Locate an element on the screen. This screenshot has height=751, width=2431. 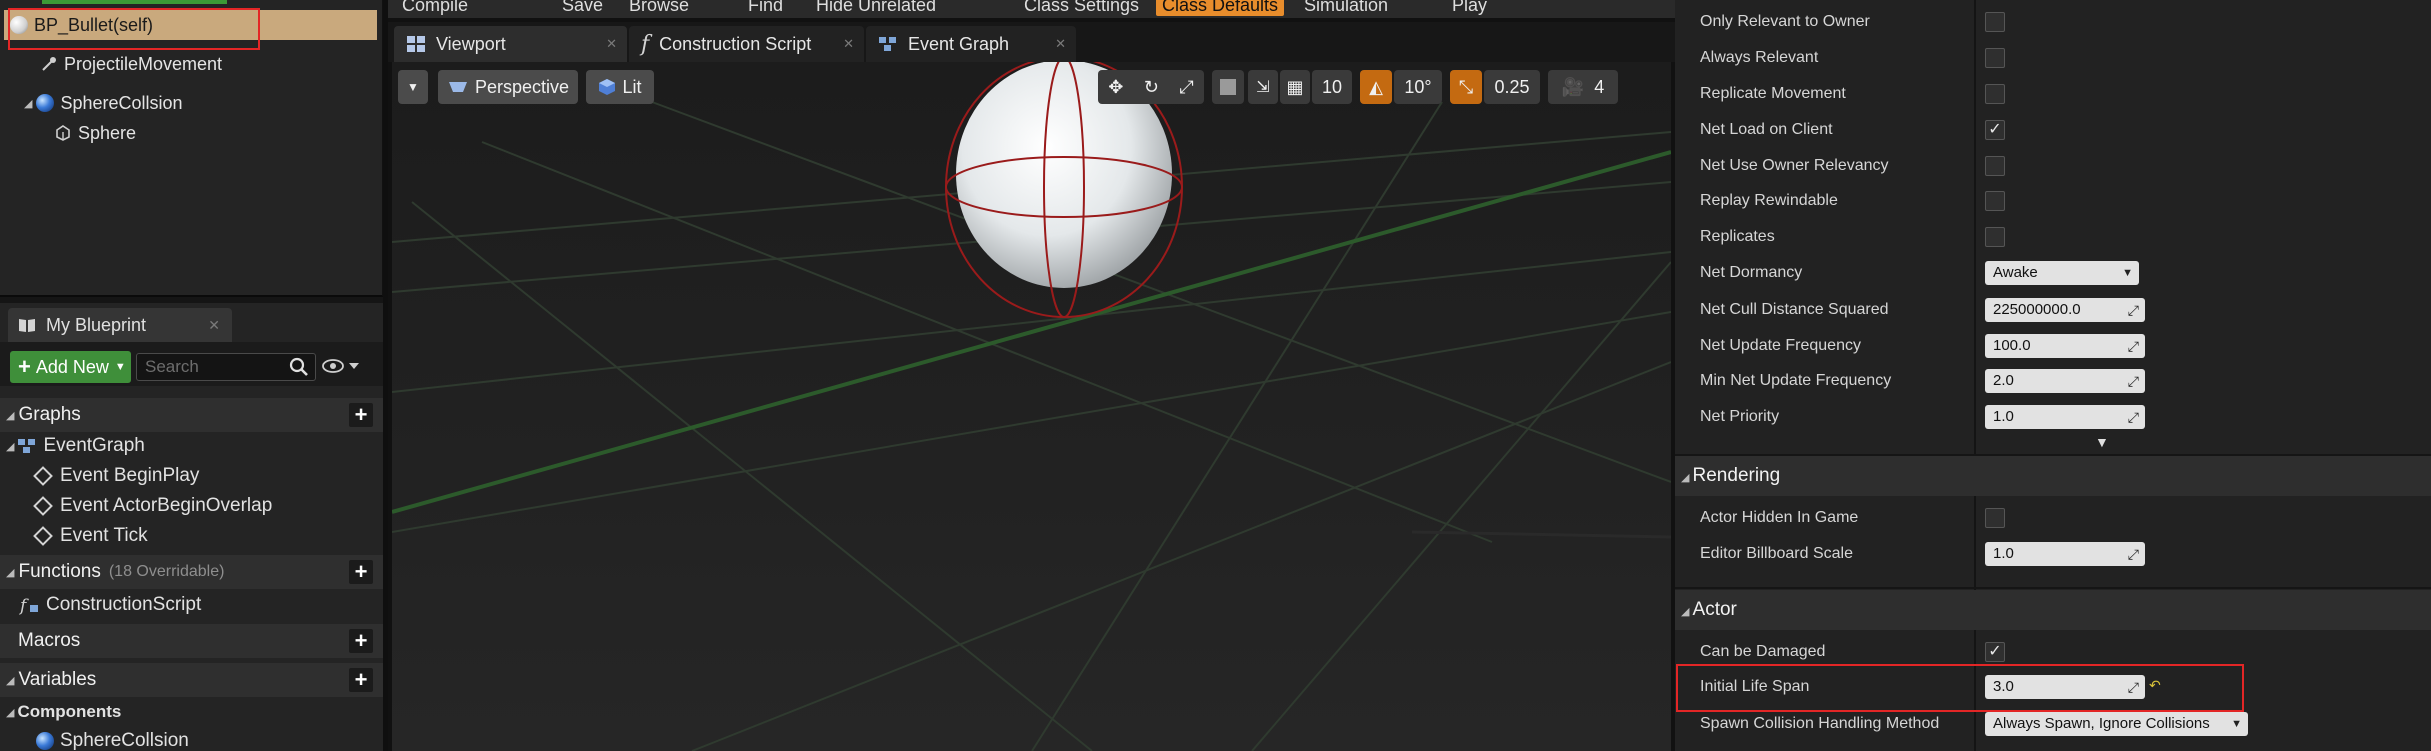
list-item-event: Event ActorBeginOverlap is located at coordinates (153, 506).